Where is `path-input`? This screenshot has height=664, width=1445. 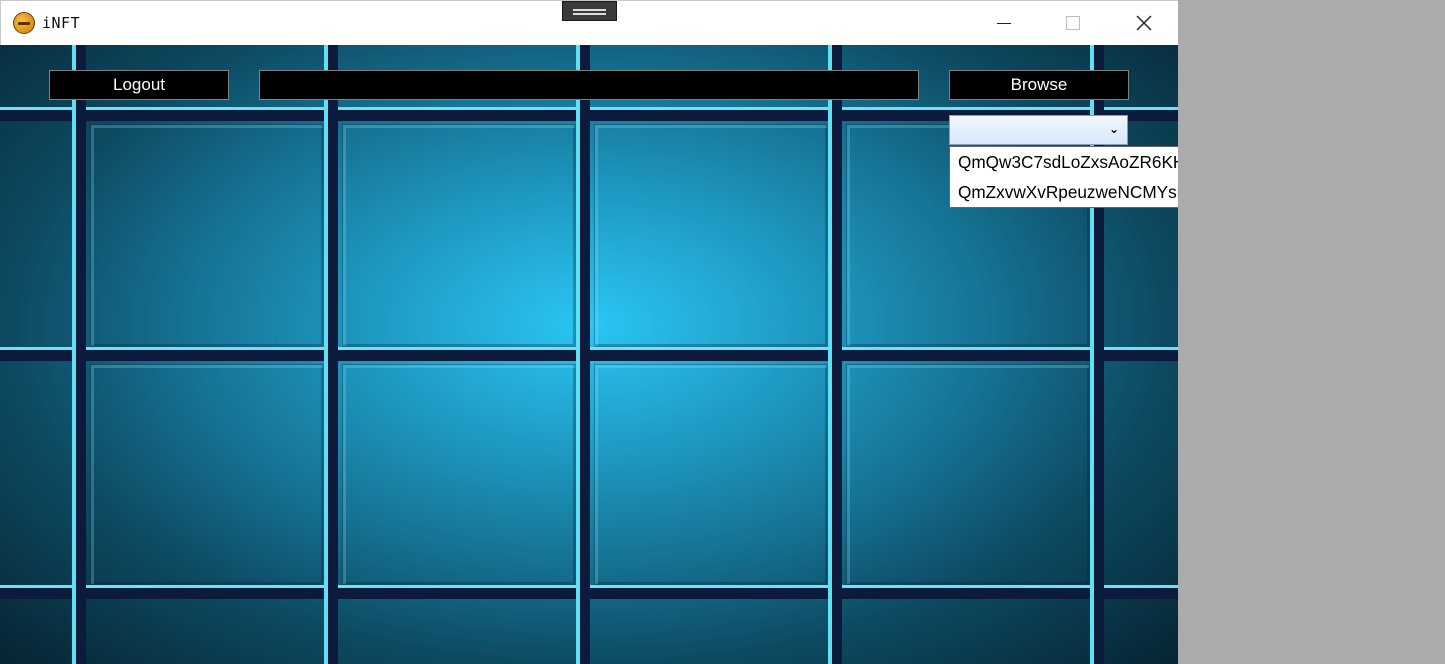
path-input is located at coordinates (589, 85).